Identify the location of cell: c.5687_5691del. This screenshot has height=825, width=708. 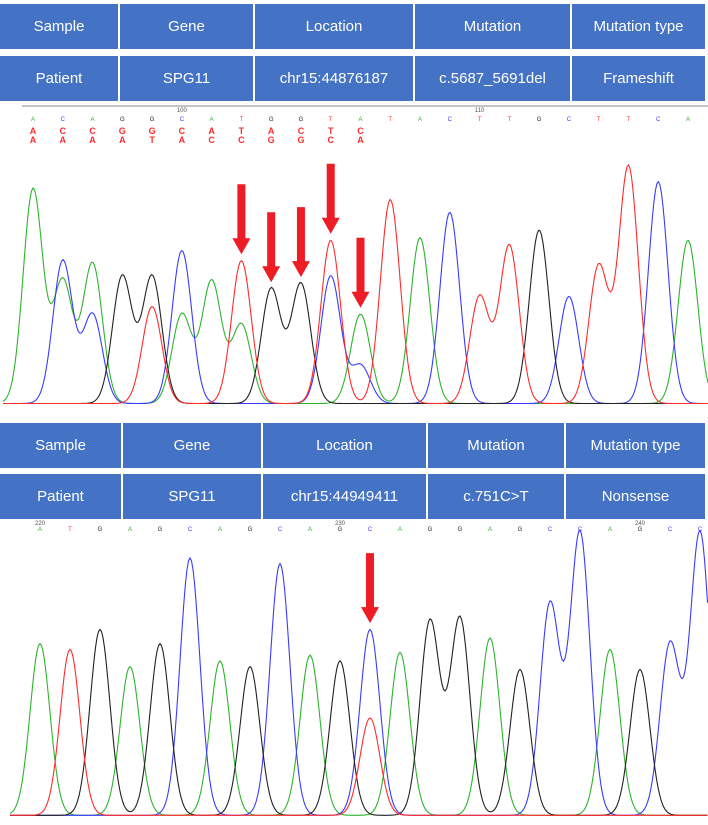
(493, 78).